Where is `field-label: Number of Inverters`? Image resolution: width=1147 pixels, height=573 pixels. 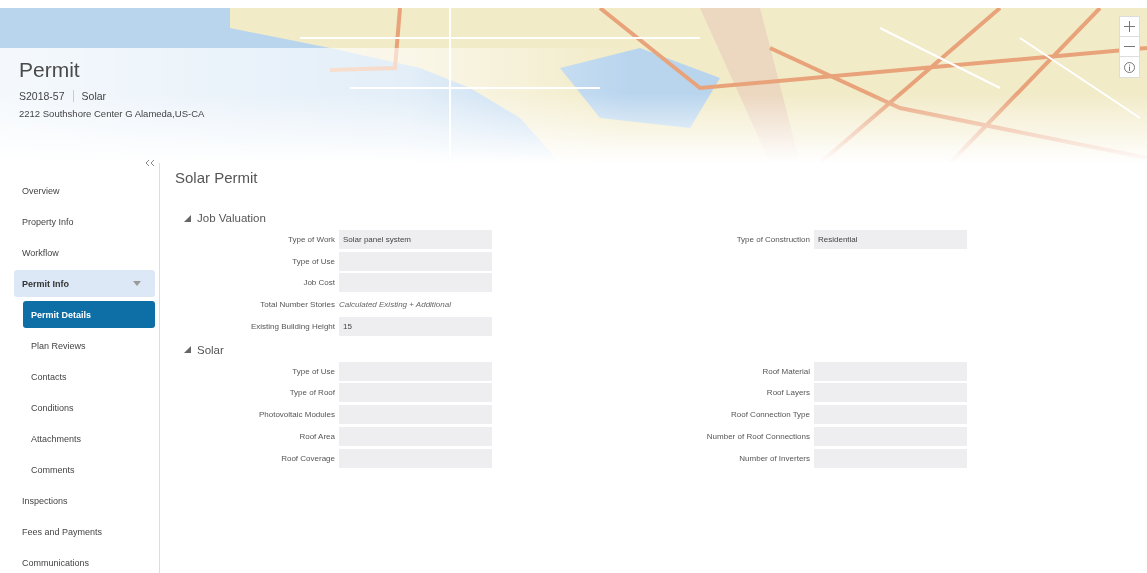 field-label: Number of Inverters is located at coordinates (774, 458).